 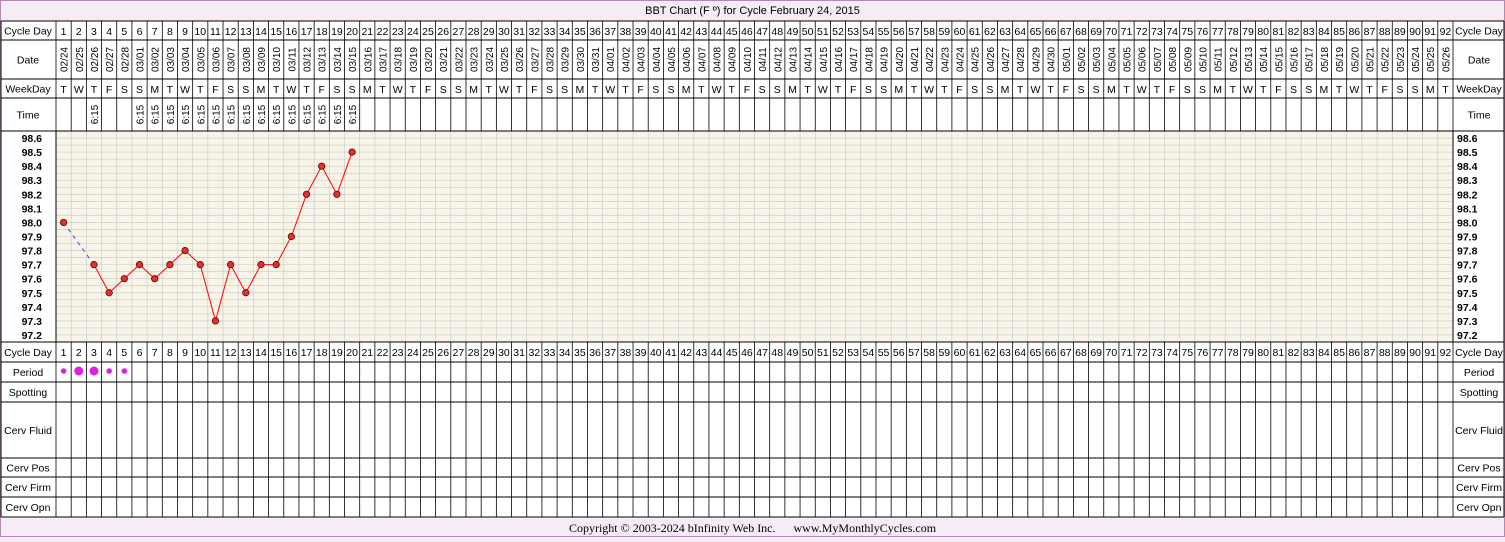 I want to click on cycle-day-number: 5, so click(x=124, y=32).